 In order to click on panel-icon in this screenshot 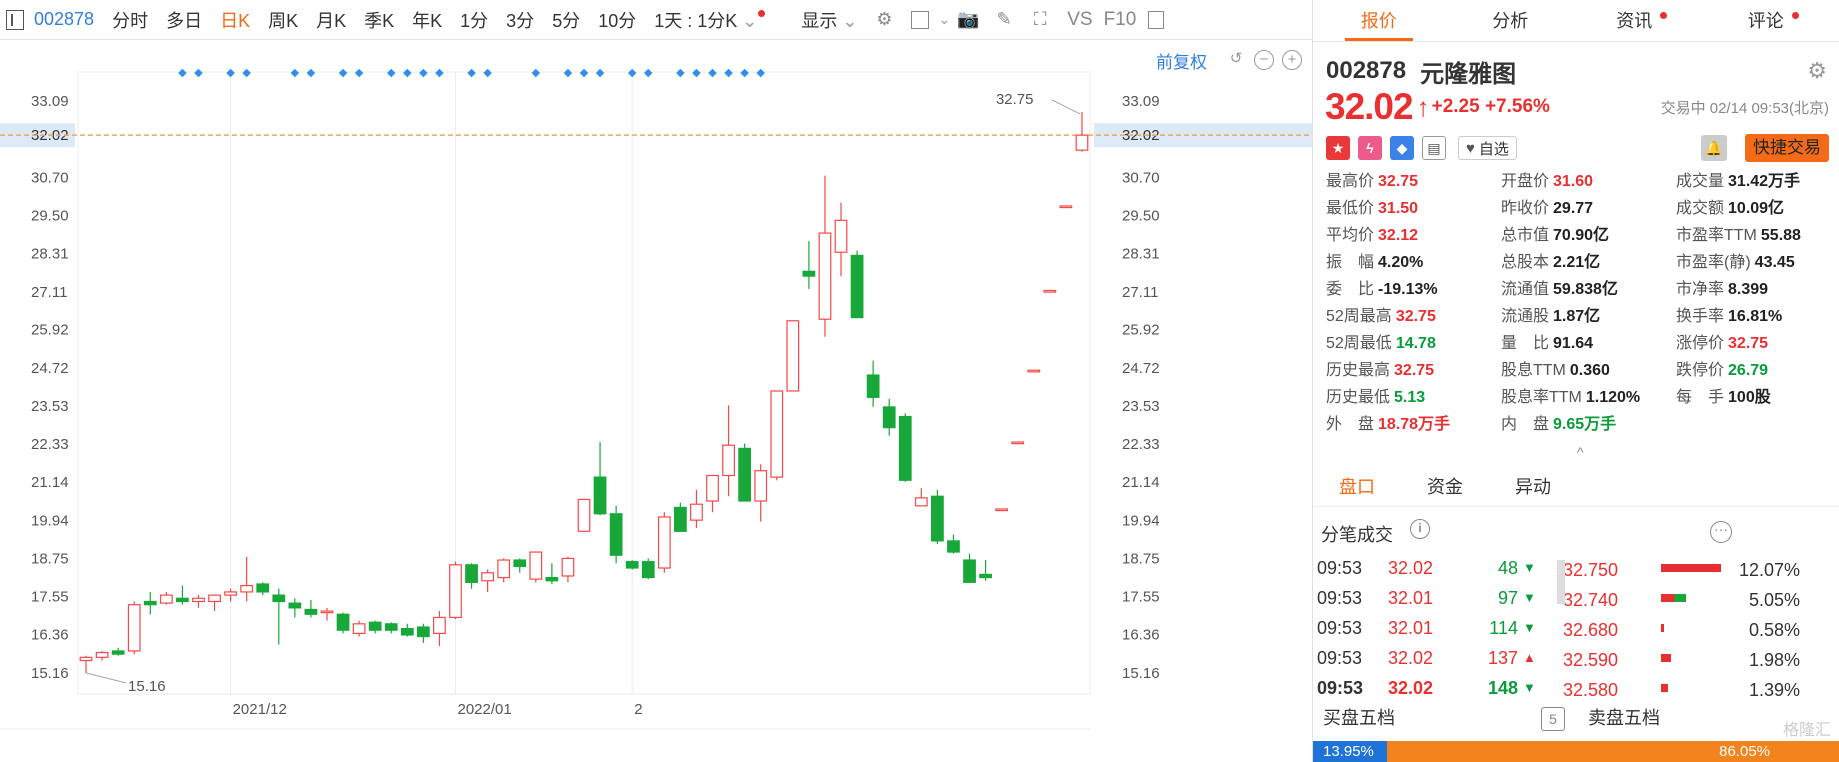, I will do `click(1156, 20)`.